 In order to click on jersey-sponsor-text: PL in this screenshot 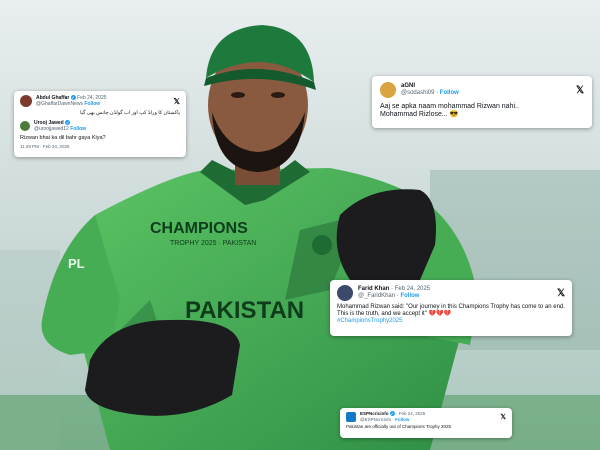, I will do `click(76, 263)`.